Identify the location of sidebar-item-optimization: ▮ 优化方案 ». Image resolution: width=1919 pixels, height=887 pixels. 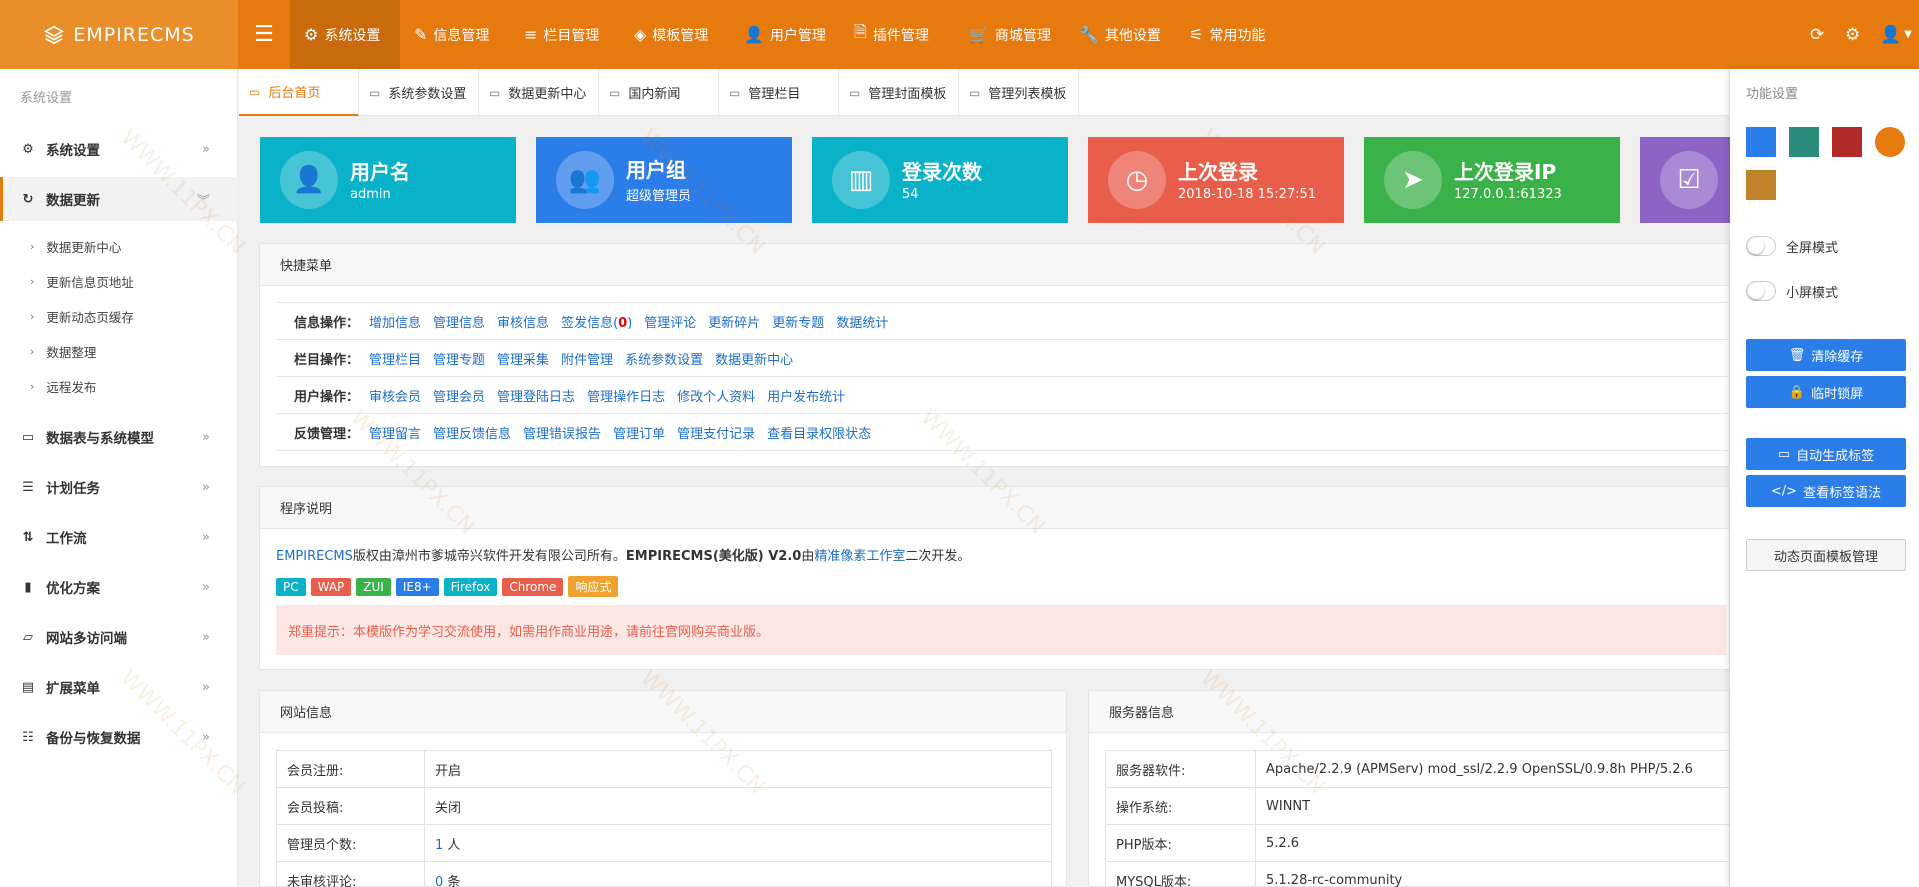
(119, 587).